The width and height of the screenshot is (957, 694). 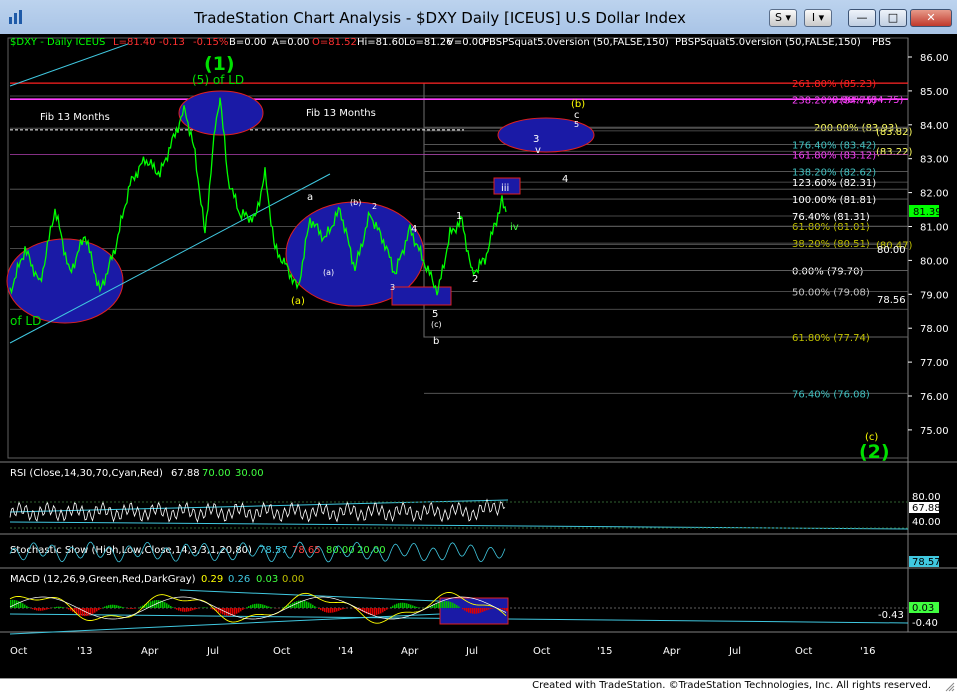 I want to click on fib13-label-b: Fib 13 Months, so click(x=341, y=113).